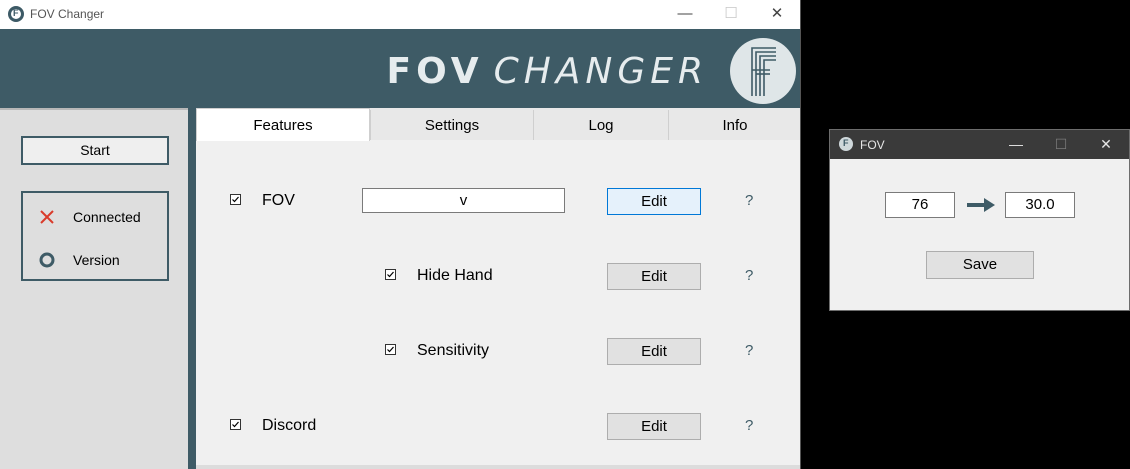 This screenshot has width=1130, height=469. I want to click on start-button: Start, so click(95, 150).